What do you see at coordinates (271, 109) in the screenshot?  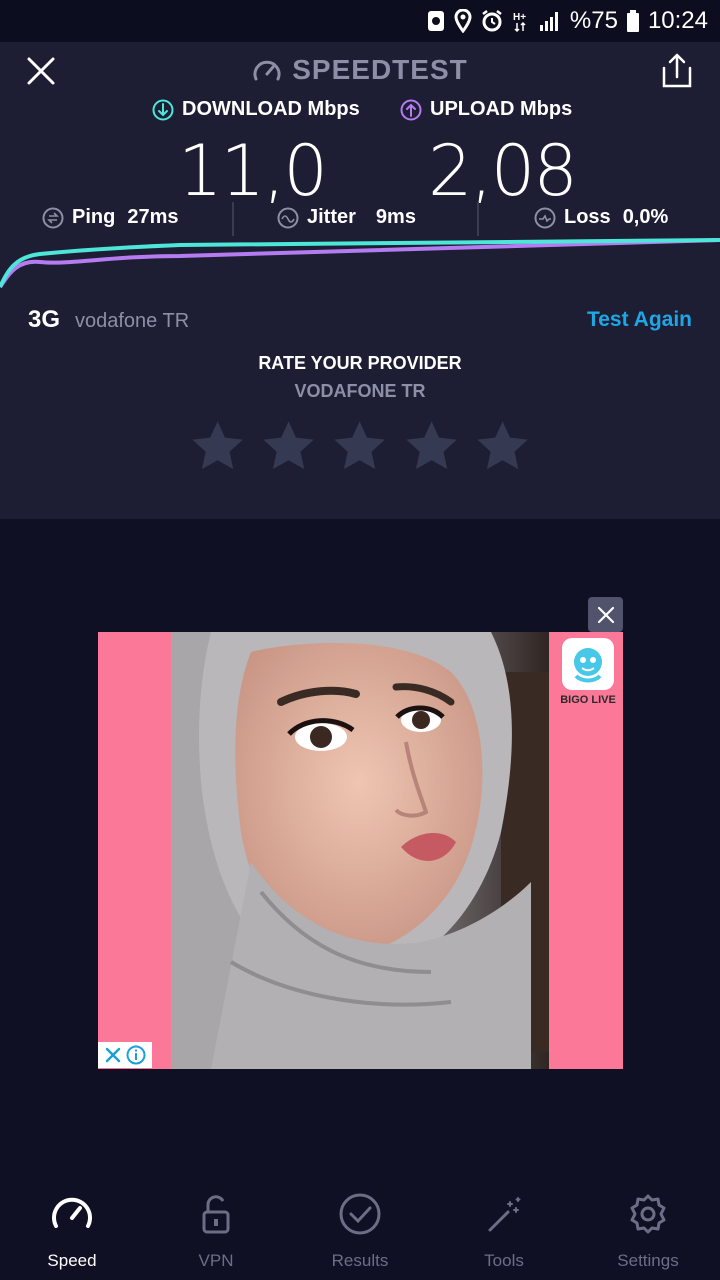 I see `download-label-text: DOWNLOAD Mbps` at bounding box center [271, 109].